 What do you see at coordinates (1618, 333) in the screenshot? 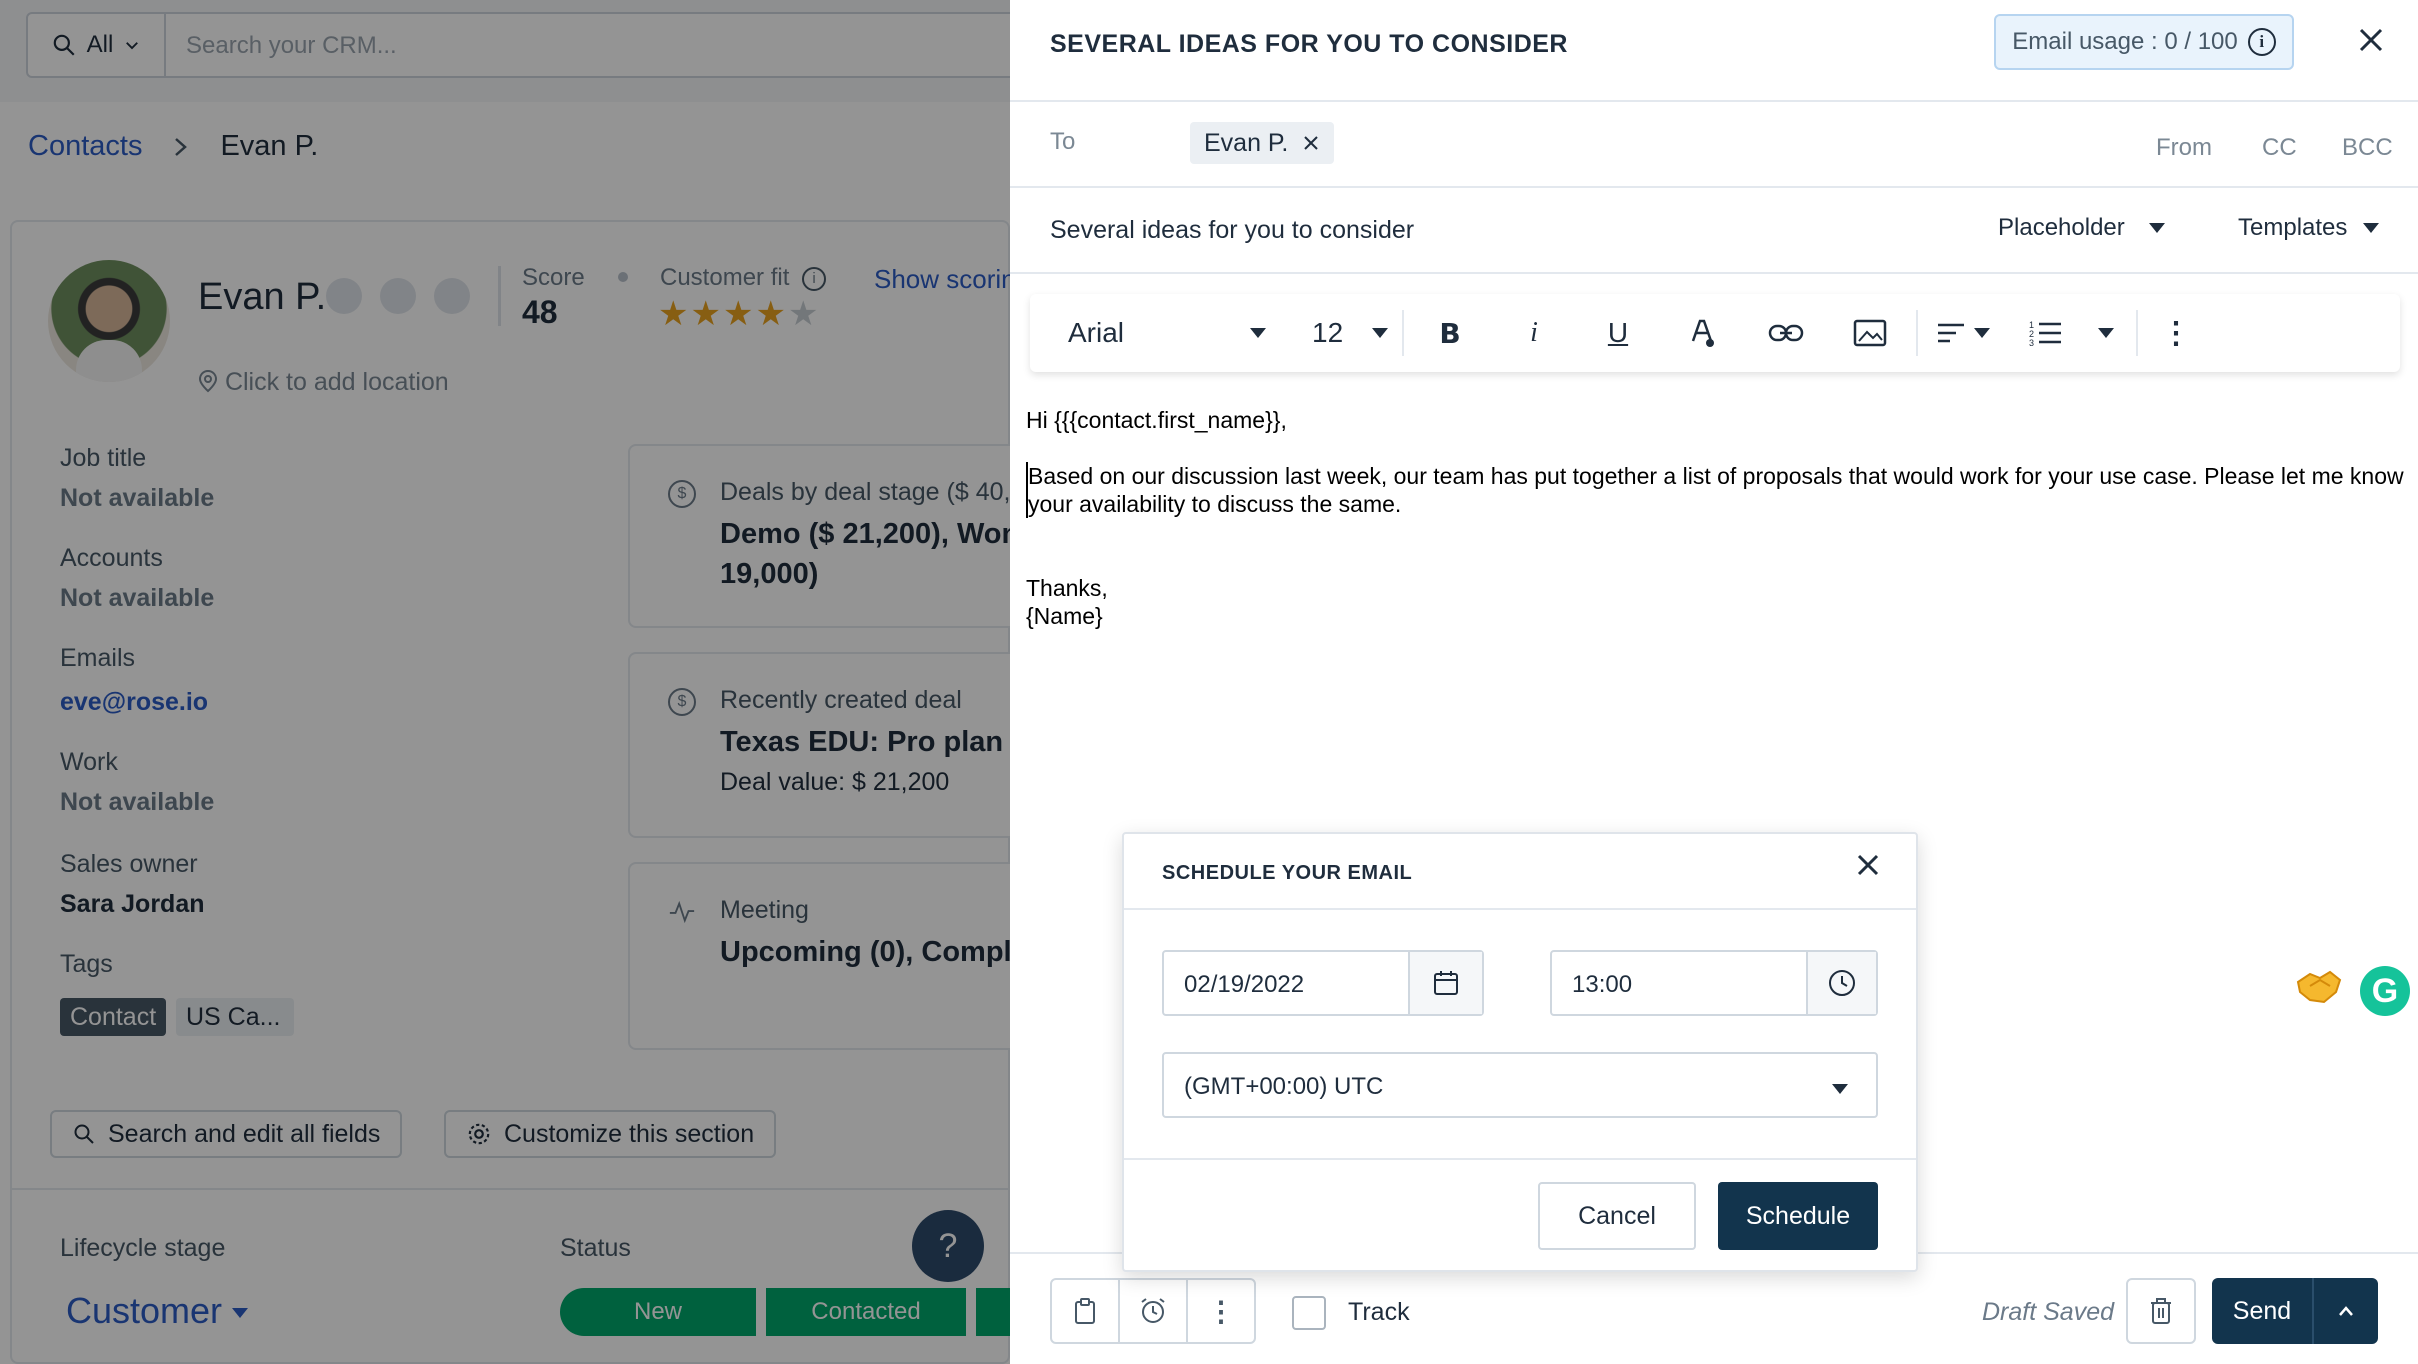
I see `underline-icon: U` at bounding box center [1618, 333].